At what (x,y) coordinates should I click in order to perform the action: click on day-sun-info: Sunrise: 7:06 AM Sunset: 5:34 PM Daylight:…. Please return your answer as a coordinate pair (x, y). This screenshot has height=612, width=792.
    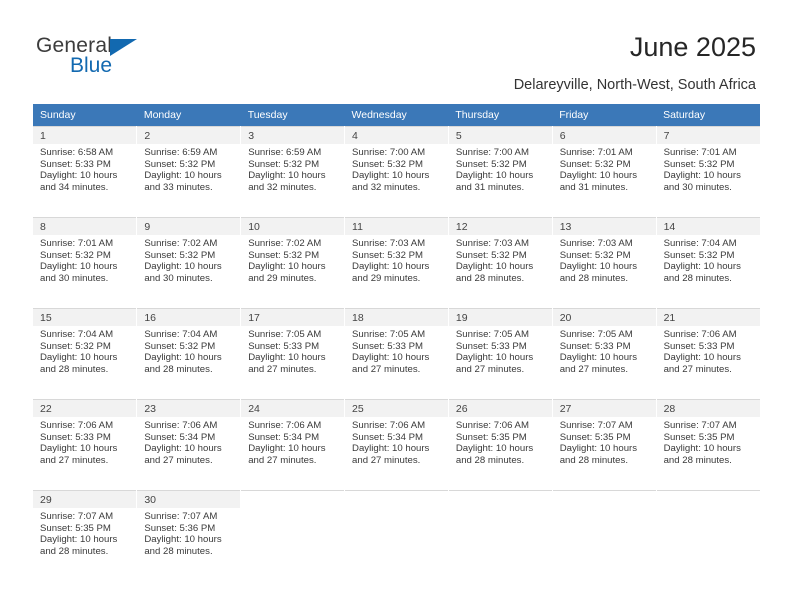
    Looking at the image, I should click on (396, 441).